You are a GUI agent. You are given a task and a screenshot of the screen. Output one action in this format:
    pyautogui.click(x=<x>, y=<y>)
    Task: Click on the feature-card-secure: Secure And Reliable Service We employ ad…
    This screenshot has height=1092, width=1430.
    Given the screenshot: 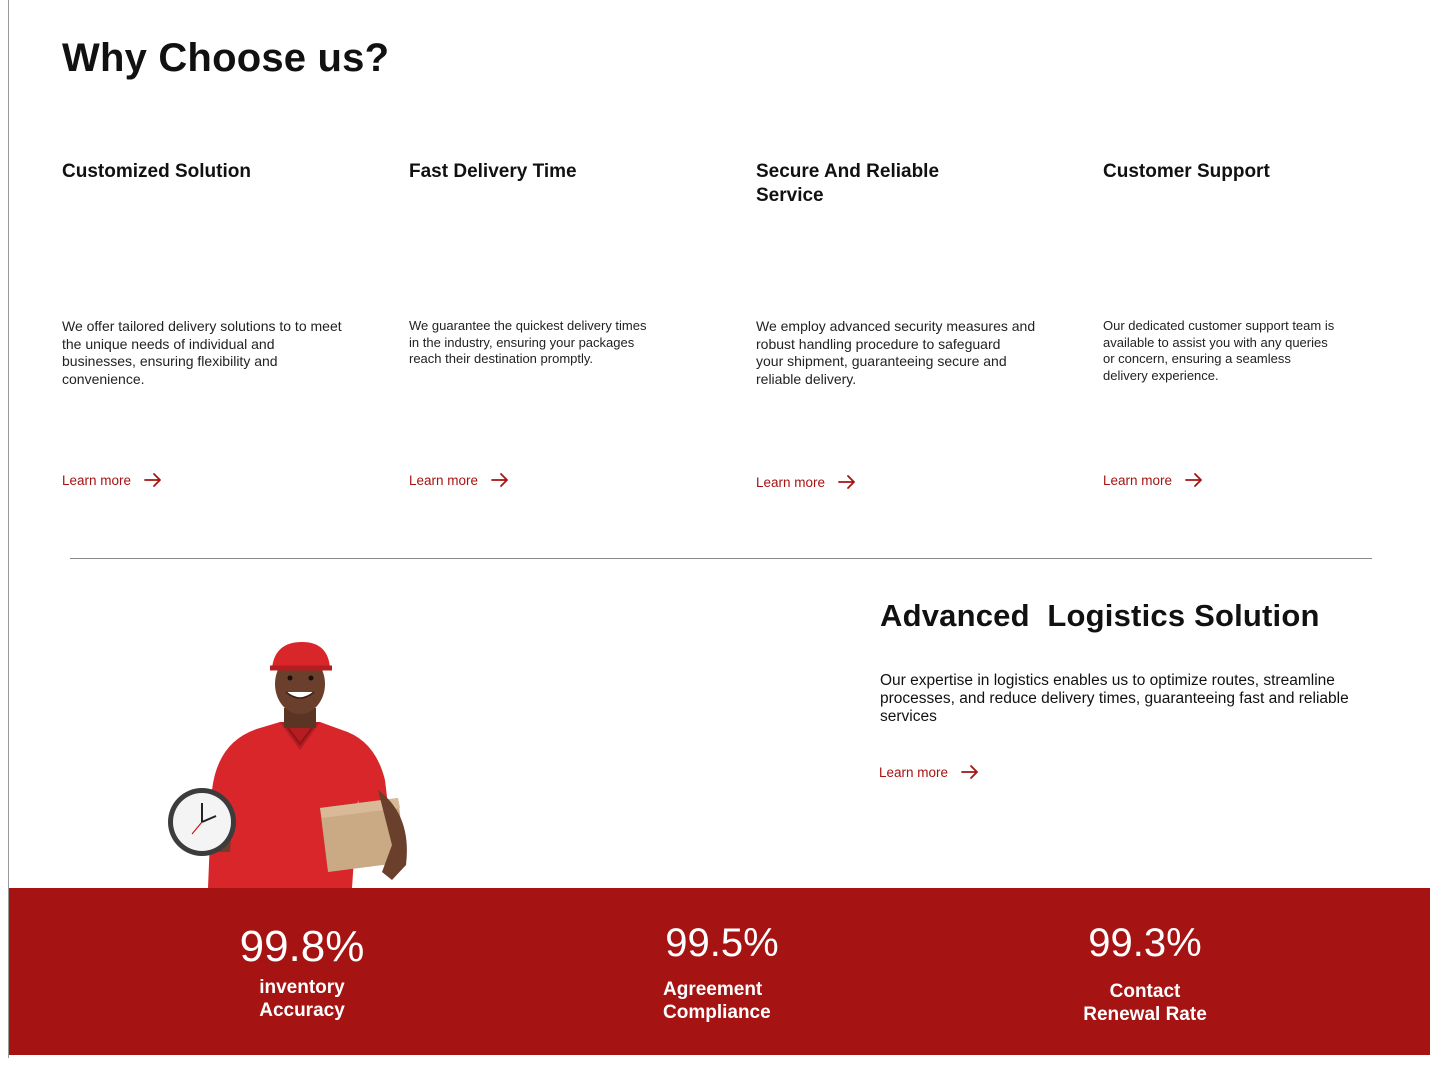 What is the action you would take?
    pyautogui.click(x=901, y=325)
    